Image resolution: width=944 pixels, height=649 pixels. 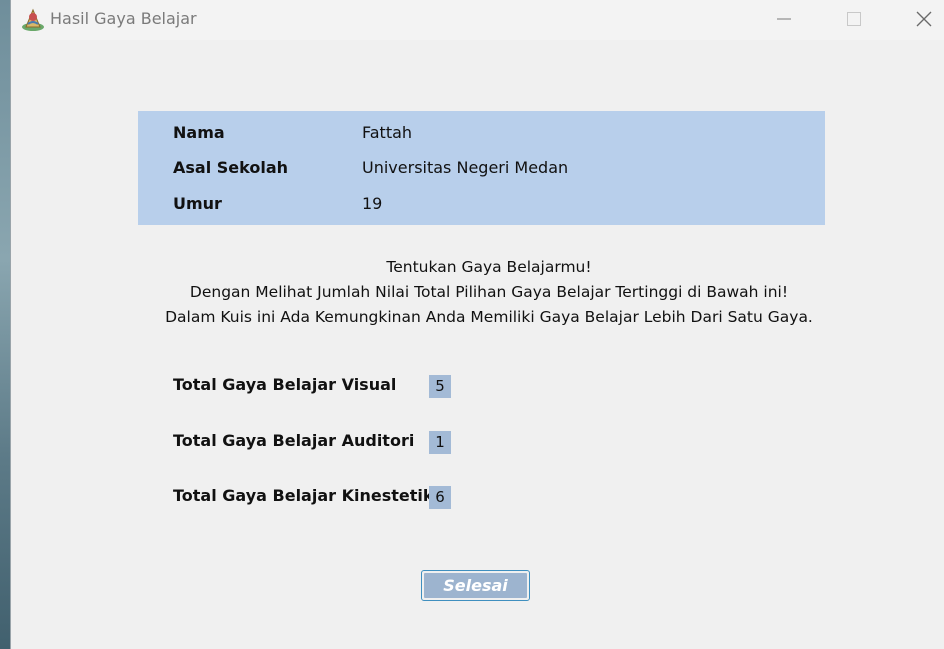 I want to click on visual-score-value: 5, so click(x=440, y=386).